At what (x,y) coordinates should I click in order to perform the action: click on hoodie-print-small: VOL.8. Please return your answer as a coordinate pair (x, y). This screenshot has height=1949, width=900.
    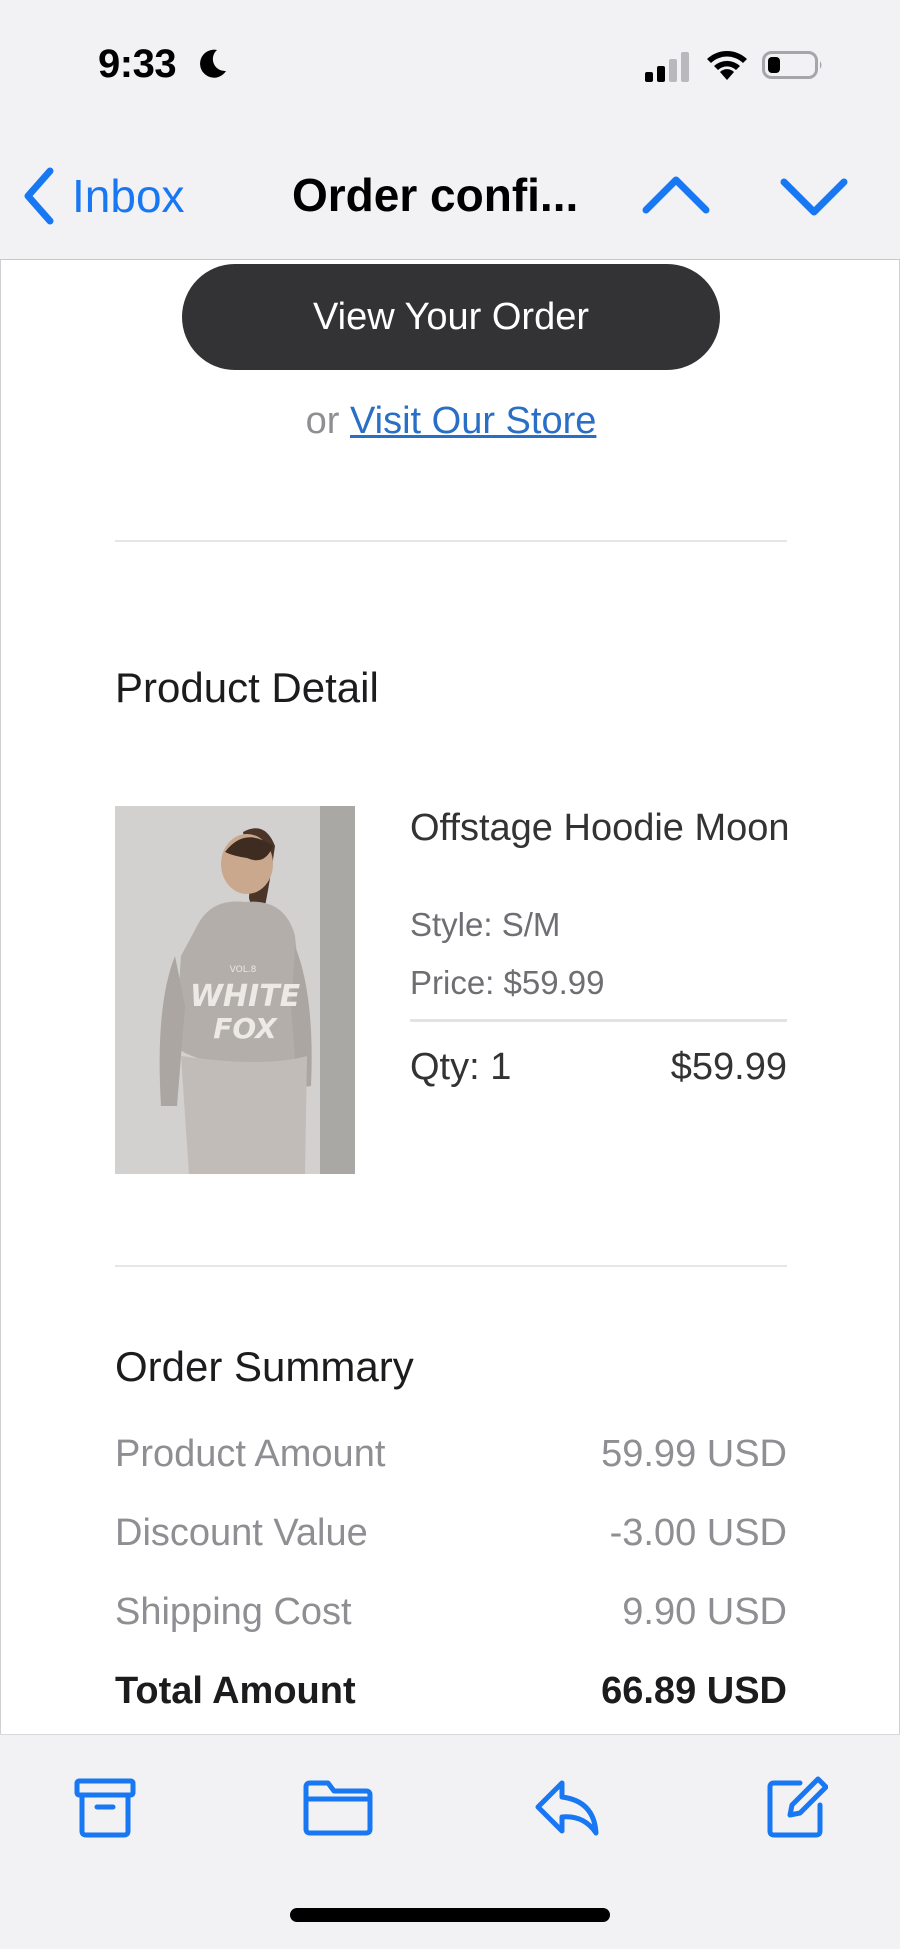
    Looking at the image, I should click on (243, 970).